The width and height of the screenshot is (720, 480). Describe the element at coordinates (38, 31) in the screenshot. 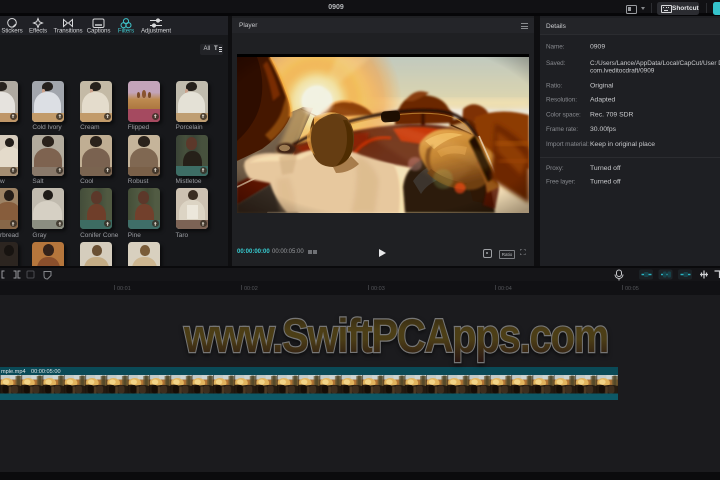

I see `svg-text: Effects` at that location.